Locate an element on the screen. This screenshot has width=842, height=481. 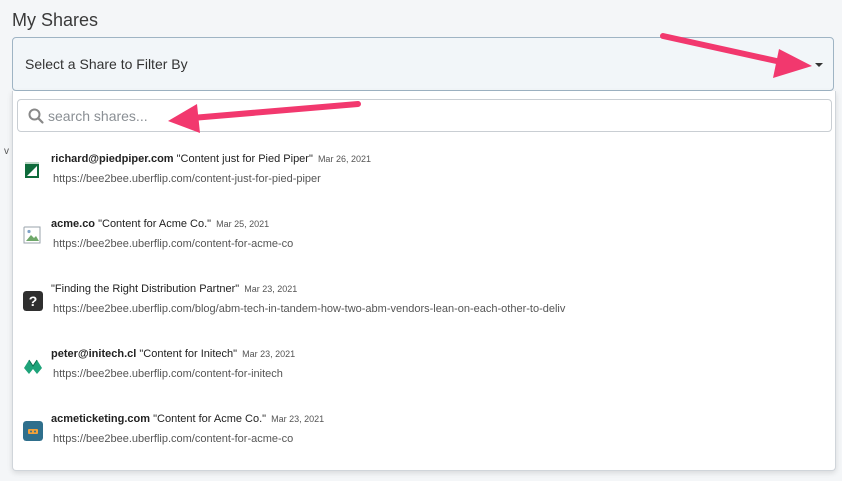
search-box is located at coordinates (424, 115).